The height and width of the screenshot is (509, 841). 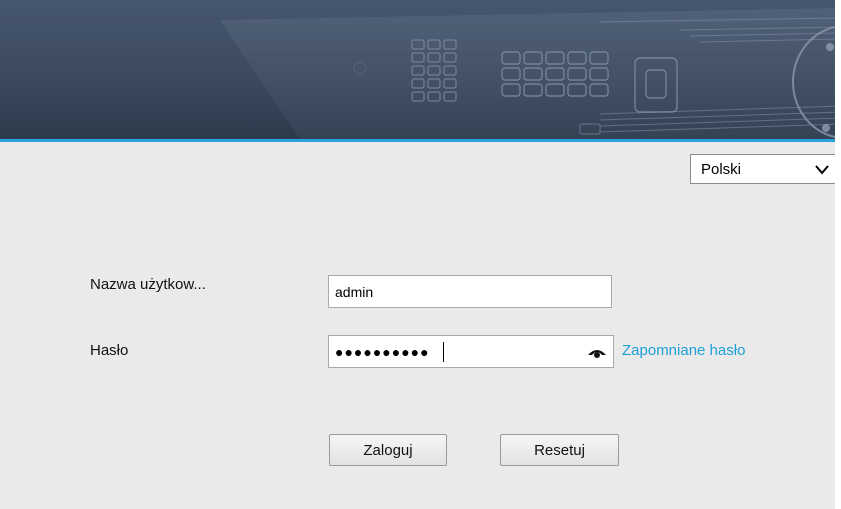 I want to click on chevron-down-icon, so click(x=822, y=170).